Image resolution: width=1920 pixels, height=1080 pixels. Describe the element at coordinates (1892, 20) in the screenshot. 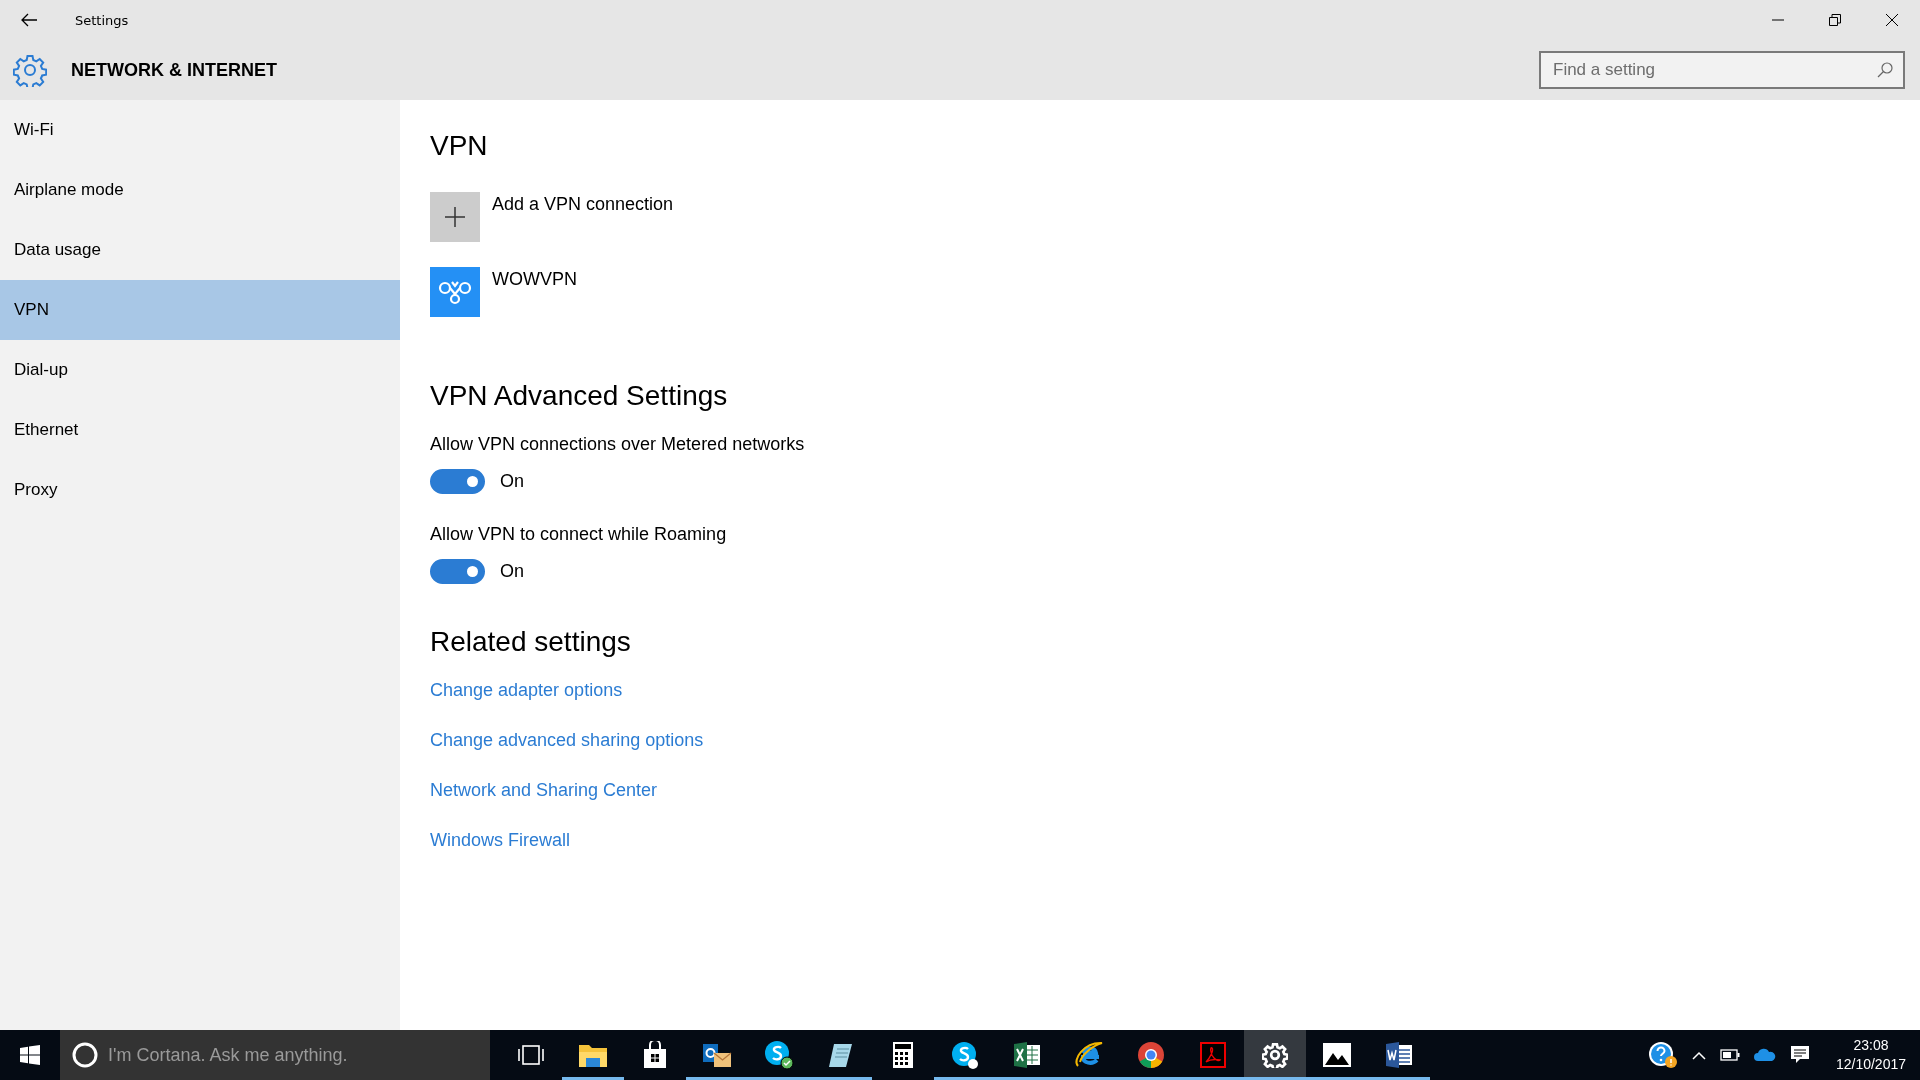

I see `close-icon` at that location.